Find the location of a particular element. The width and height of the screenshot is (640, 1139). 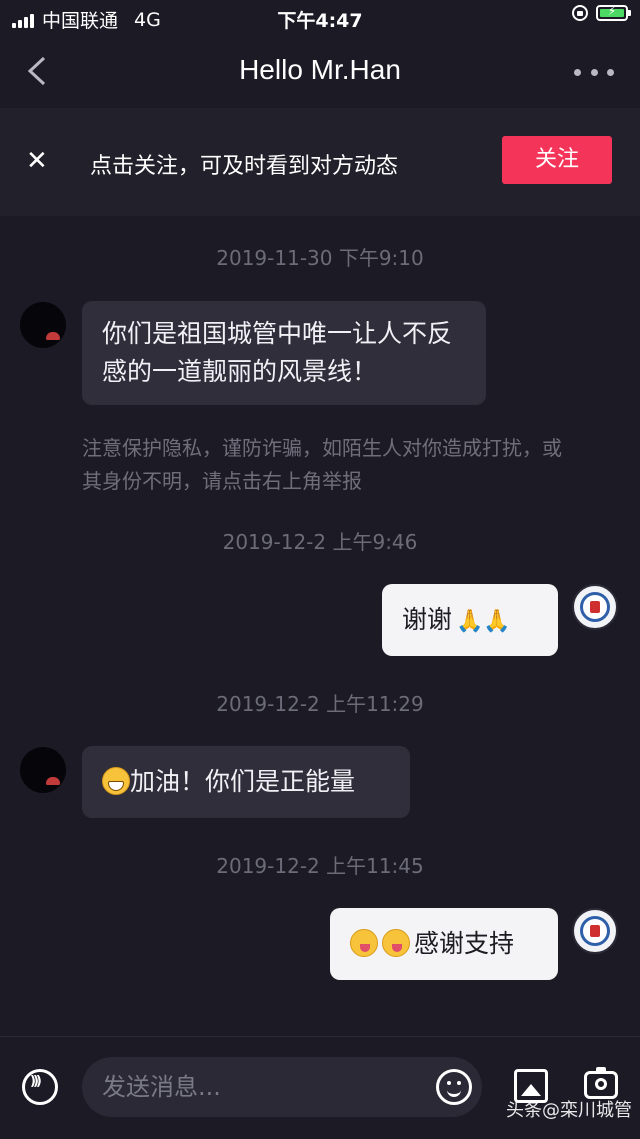

battery-icon: ⚡ is located at coordinates (613, 12).